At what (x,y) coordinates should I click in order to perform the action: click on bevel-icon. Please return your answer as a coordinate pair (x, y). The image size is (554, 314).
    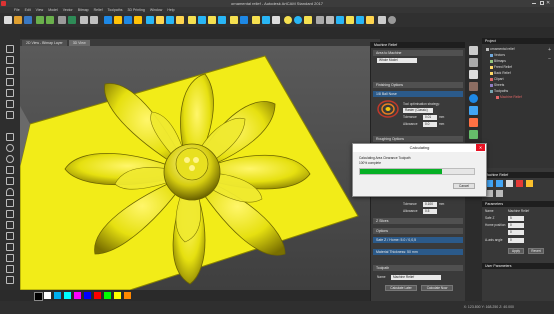
    Looking at the image, I should click on (276, 20).